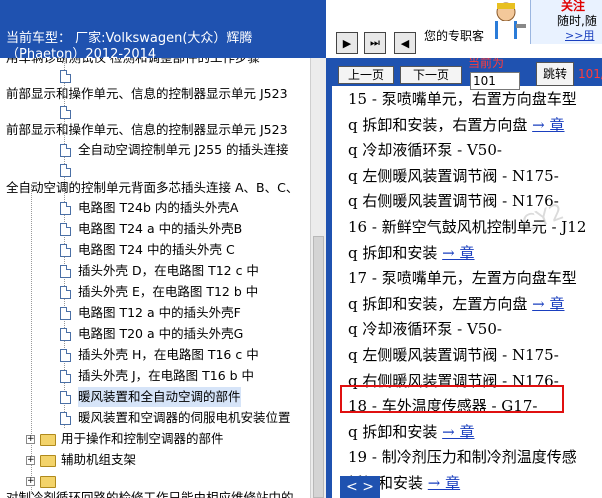  Describe the element at coordinates (590, 74) in the screenshot. I see `page-count: 101/` at that location.